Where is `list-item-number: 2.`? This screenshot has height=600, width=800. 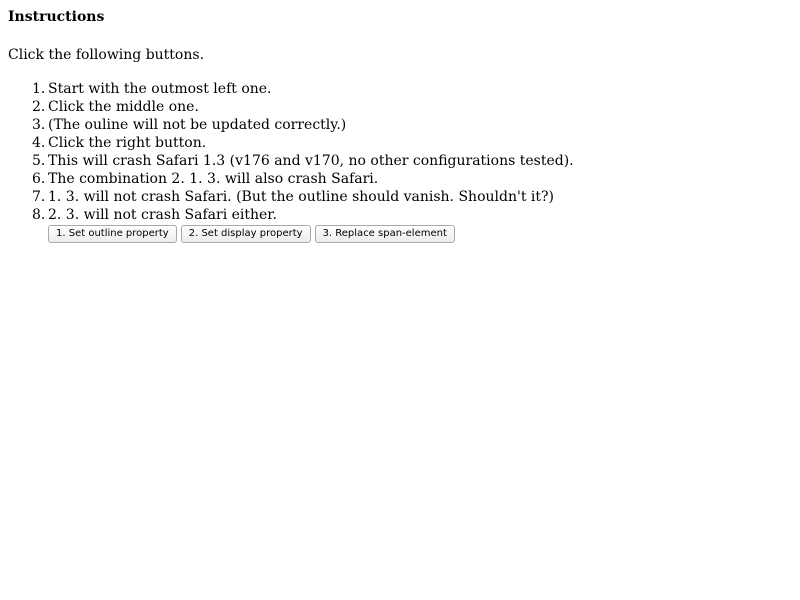 list-item-number: 2. is located at coordinates (39, 107).